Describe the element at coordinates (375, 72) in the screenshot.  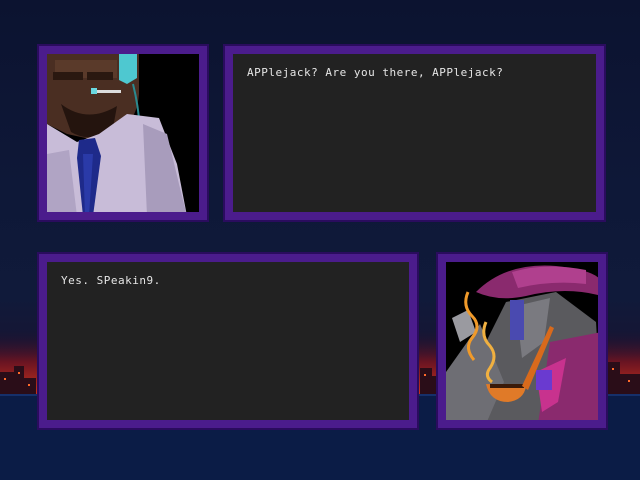
I see `dialogue-text-handler: APPlejack? Are you there, APPlejack?` at that location.